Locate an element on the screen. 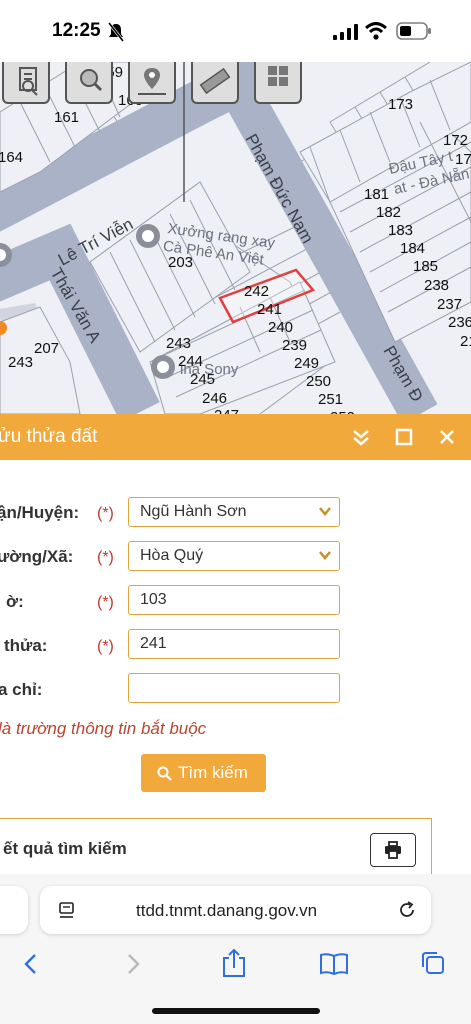 This screenshot has width=471, height=1024. parcel-number: 173 is located at coordinates (400, 104).